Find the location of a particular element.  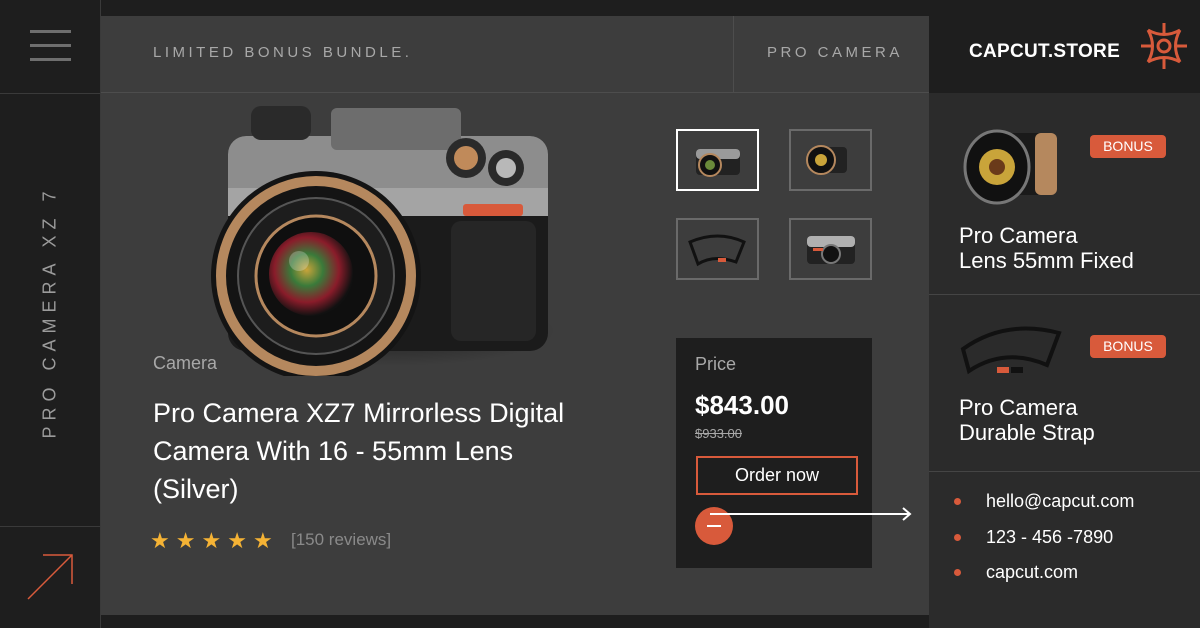

thumbnail-strap is located at coordinates (717, 249).